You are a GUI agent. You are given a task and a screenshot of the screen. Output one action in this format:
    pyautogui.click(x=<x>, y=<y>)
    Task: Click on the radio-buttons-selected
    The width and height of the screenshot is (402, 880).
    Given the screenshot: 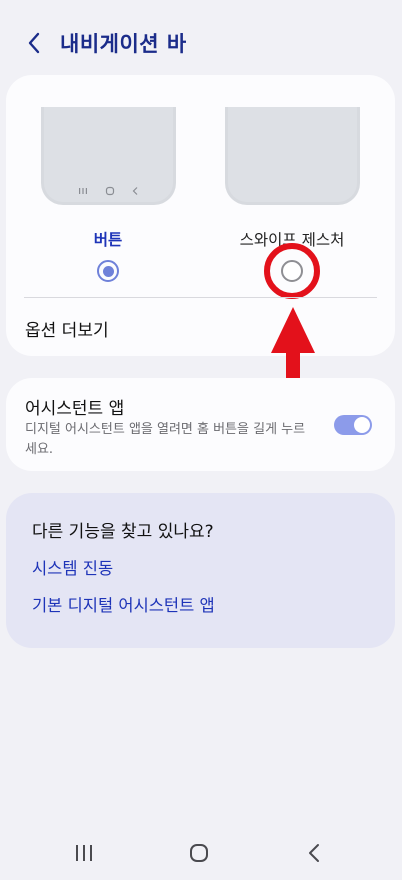 What is the action you would take?
    pyautogui.click(x=108, y=271)
    